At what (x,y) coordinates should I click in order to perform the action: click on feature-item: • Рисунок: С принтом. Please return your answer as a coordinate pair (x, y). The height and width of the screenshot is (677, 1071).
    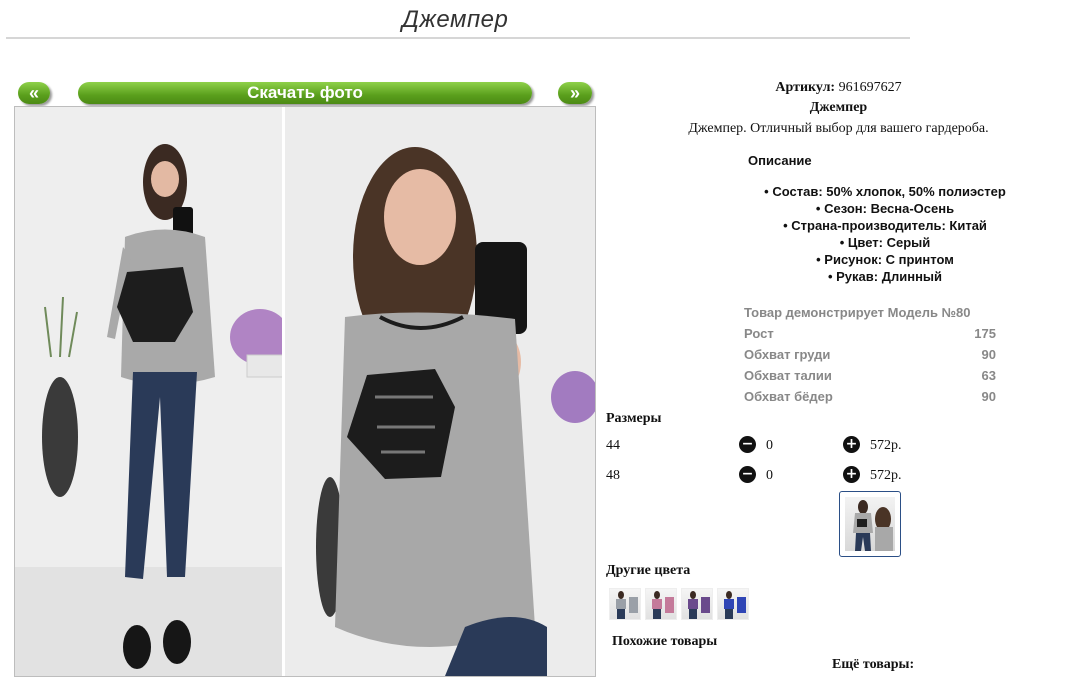
    Looking at the image, I should click on (885, 259).